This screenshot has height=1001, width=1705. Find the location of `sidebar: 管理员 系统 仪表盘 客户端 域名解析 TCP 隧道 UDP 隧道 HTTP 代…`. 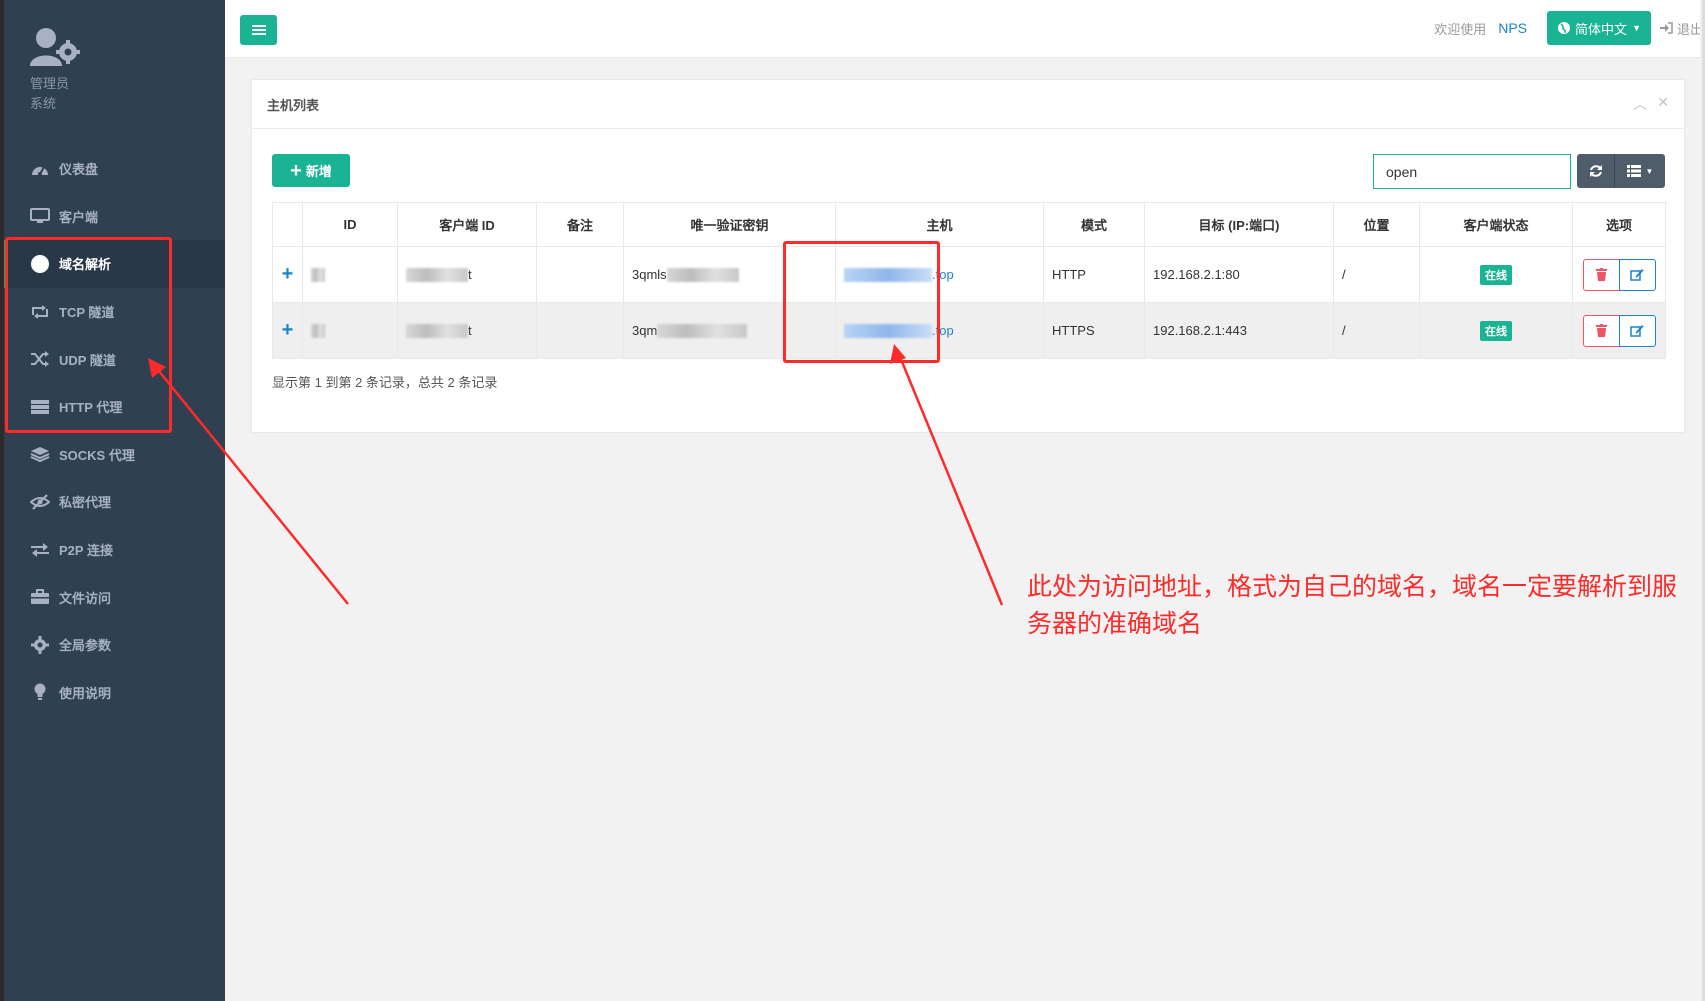

sidebar: 管理员 系统 仪表盘 客户端 域名解析 TCP 隧道 UDP 隧道 HTTP 代… is located at coordinates (114, 500).